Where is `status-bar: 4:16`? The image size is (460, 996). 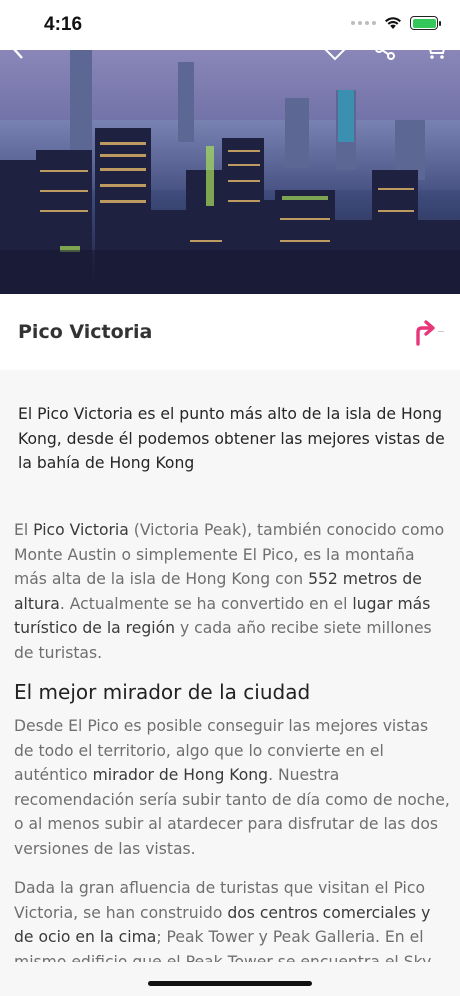 status-bar: 4:16 is located at coordinates (230, 25).